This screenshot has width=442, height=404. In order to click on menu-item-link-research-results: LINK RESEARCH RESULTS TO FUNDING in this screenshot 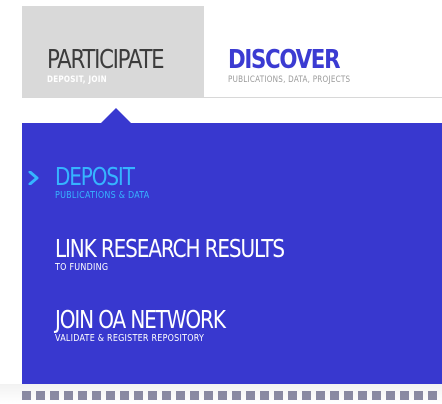, I will do `click(198, 255)`.